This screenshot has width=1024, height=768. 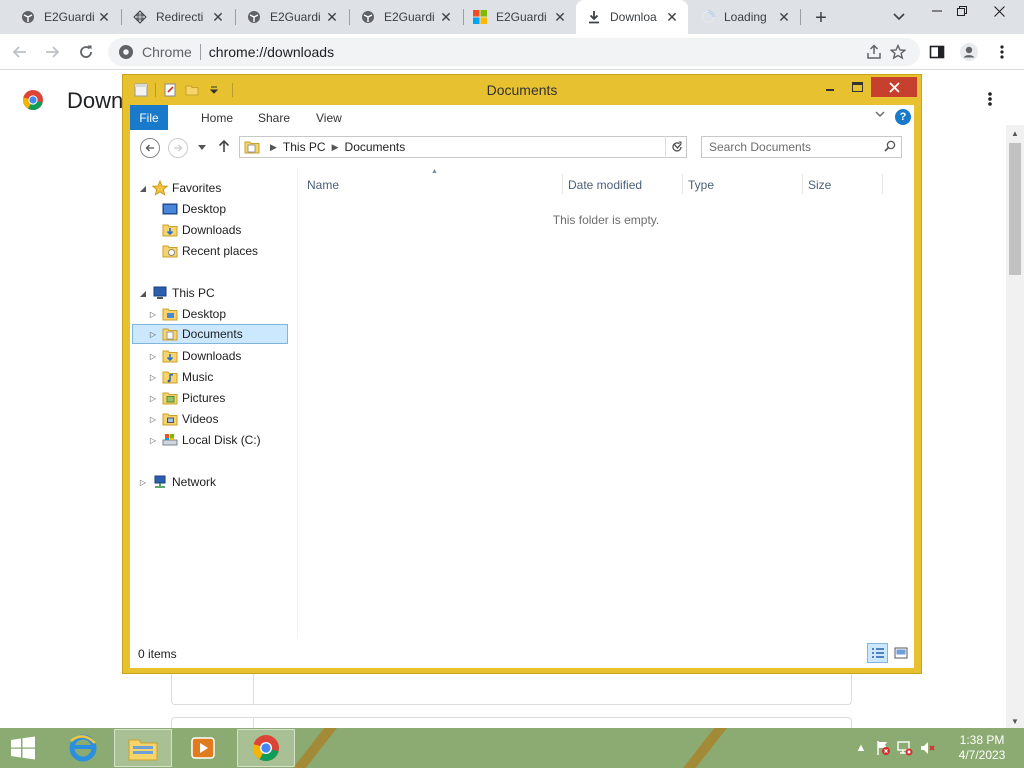 What do you see at coordinates (857, 87) in the screenshot?
I see `explorer-maximize-button` at bounding box center [857, 87].